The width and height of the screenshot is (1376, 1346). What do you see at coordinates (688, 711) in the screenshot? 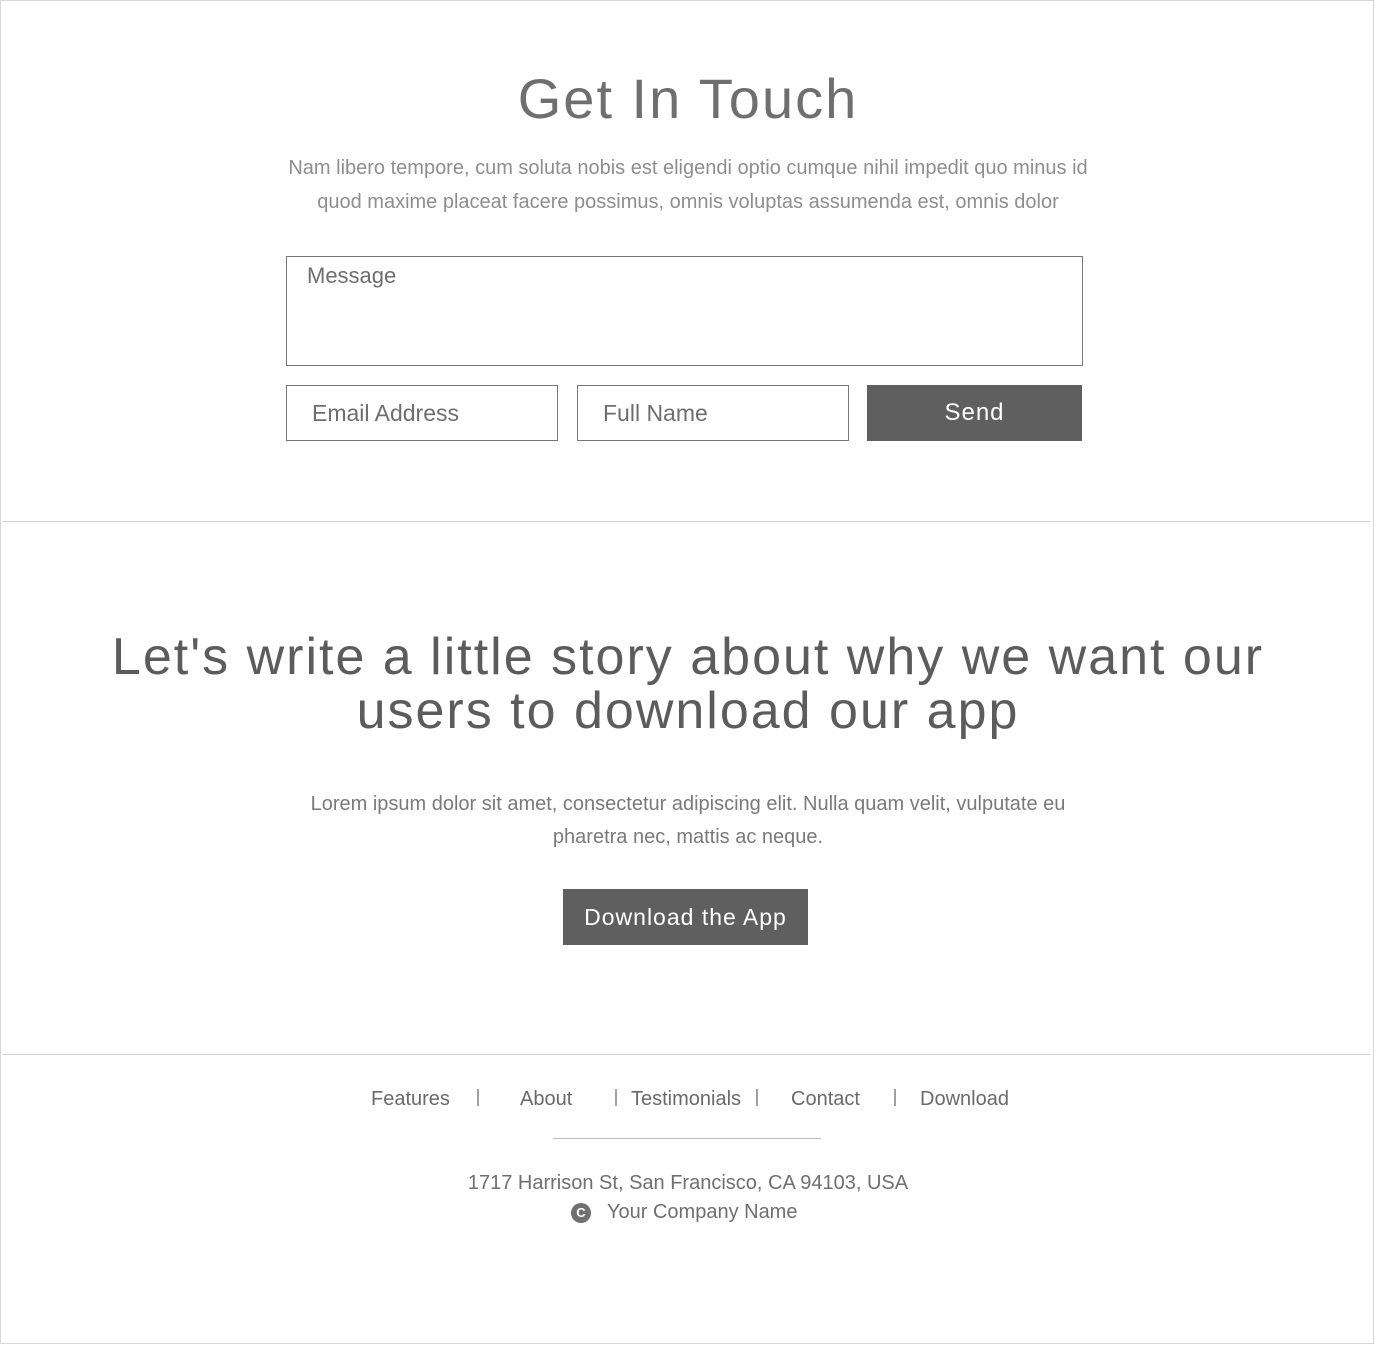
I see `story-title-line-2: users to download our app` at bounding box center [688, 711].